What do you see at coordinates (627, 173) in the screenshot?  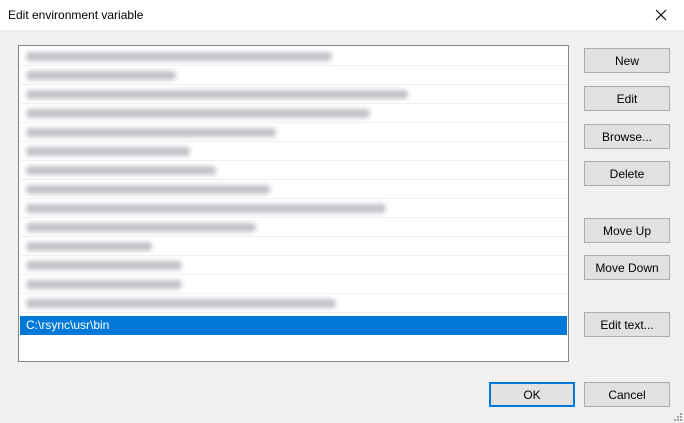 I see `delete-button: Delete` at bounding box center [627, 173].